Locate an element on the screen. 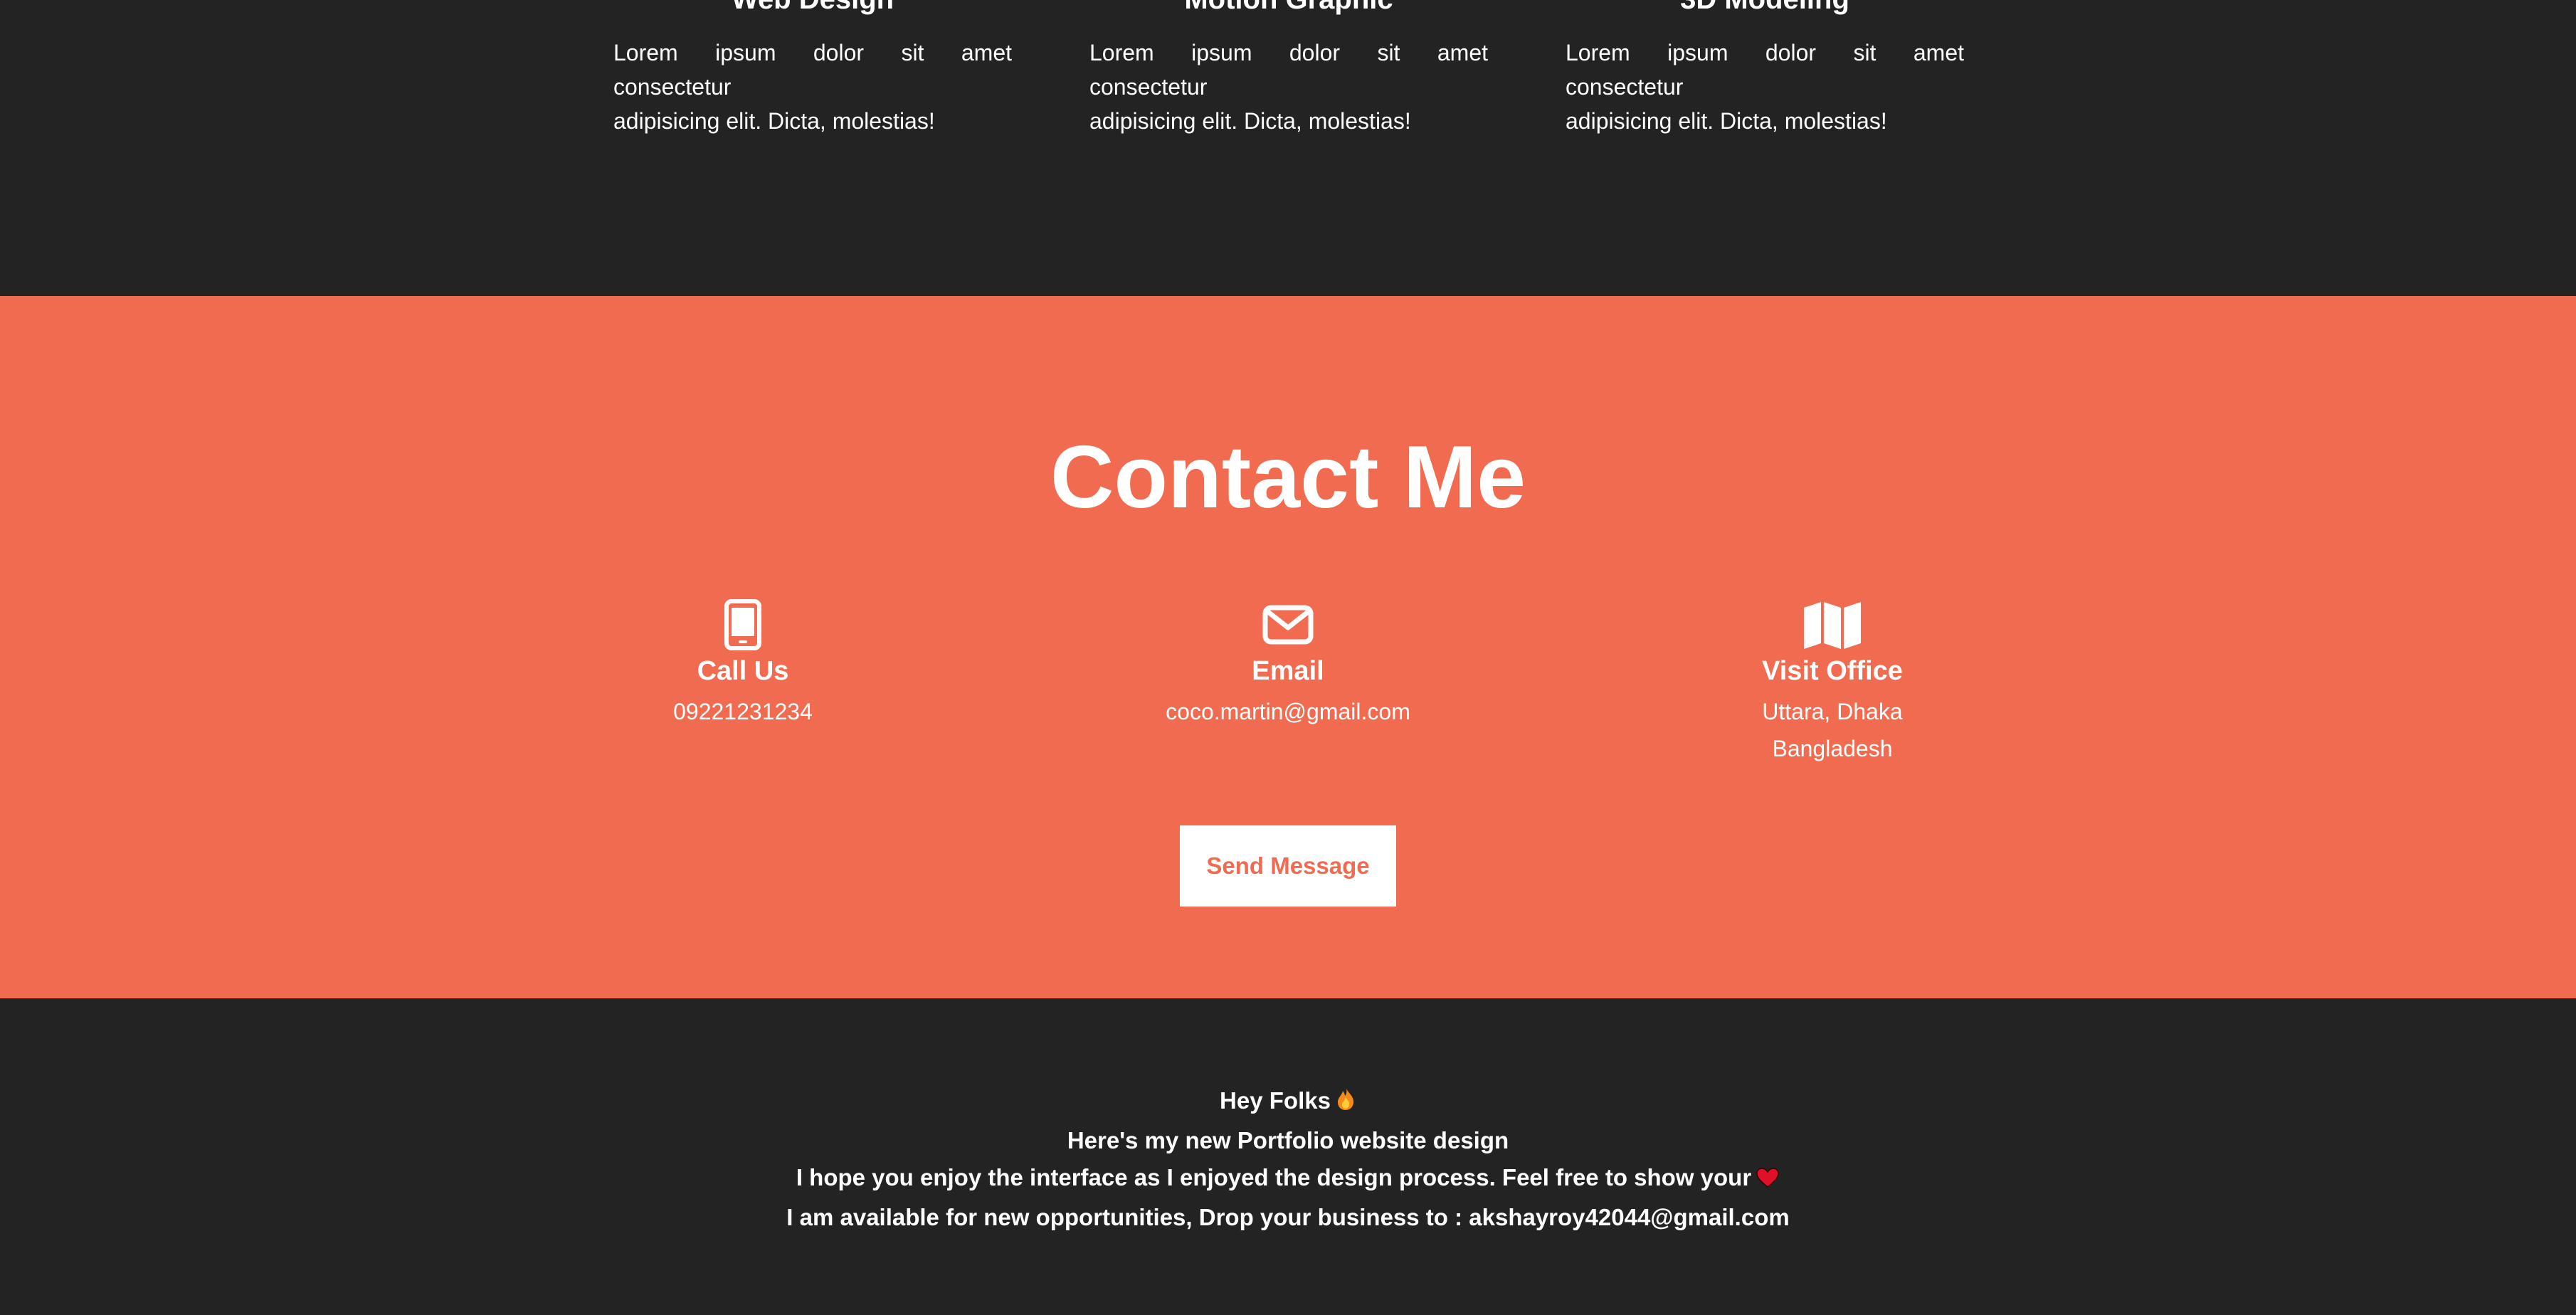  contact-item-call: Call Us 09221231234 is located at coordinates (743, 664).